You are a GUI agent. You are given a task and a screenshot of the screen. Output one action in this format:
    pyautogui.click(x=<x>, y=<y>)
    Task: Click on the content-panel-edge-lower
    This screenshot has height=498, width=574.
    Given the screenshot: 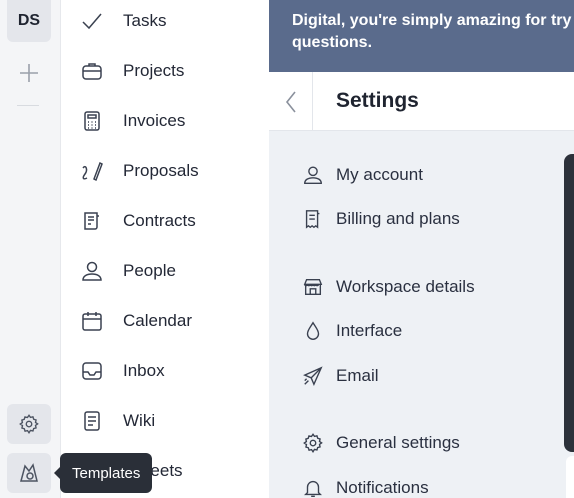 What is the action you would take?
    pyautogui.click(x=570, y=477)
    